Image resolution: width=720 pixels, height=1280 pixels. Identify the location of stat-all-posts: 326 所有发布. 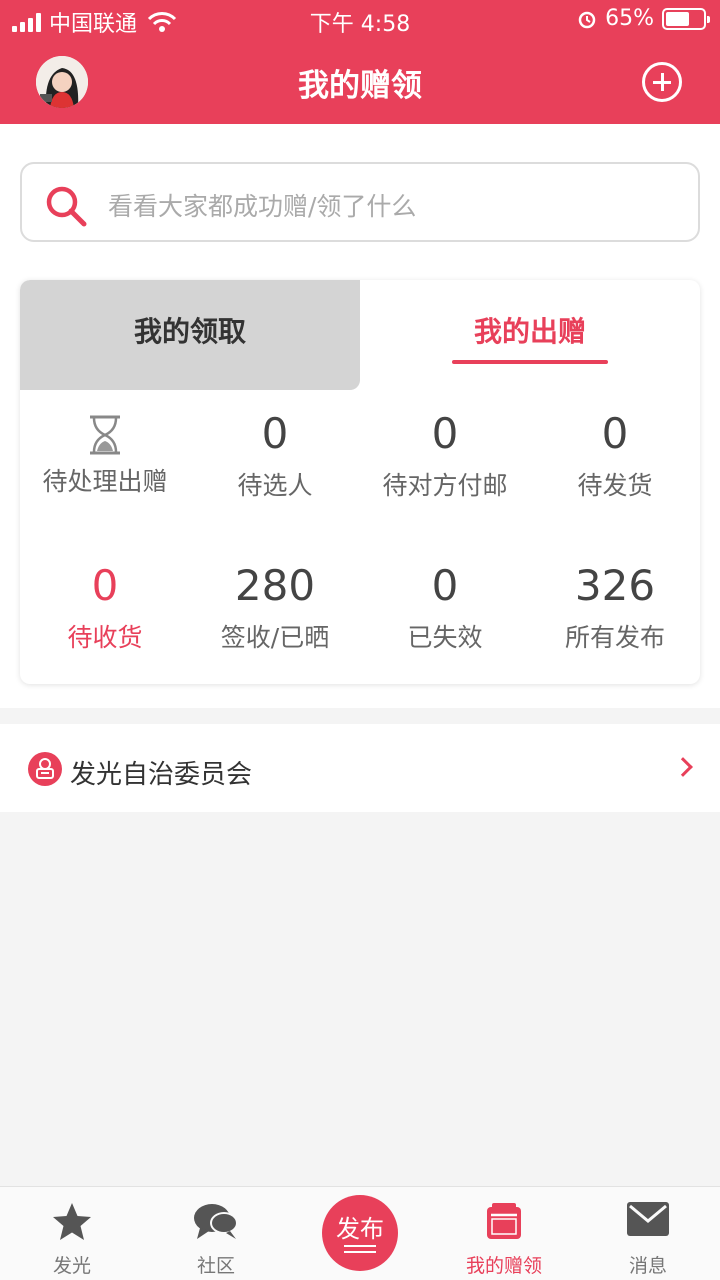
(615, 607).